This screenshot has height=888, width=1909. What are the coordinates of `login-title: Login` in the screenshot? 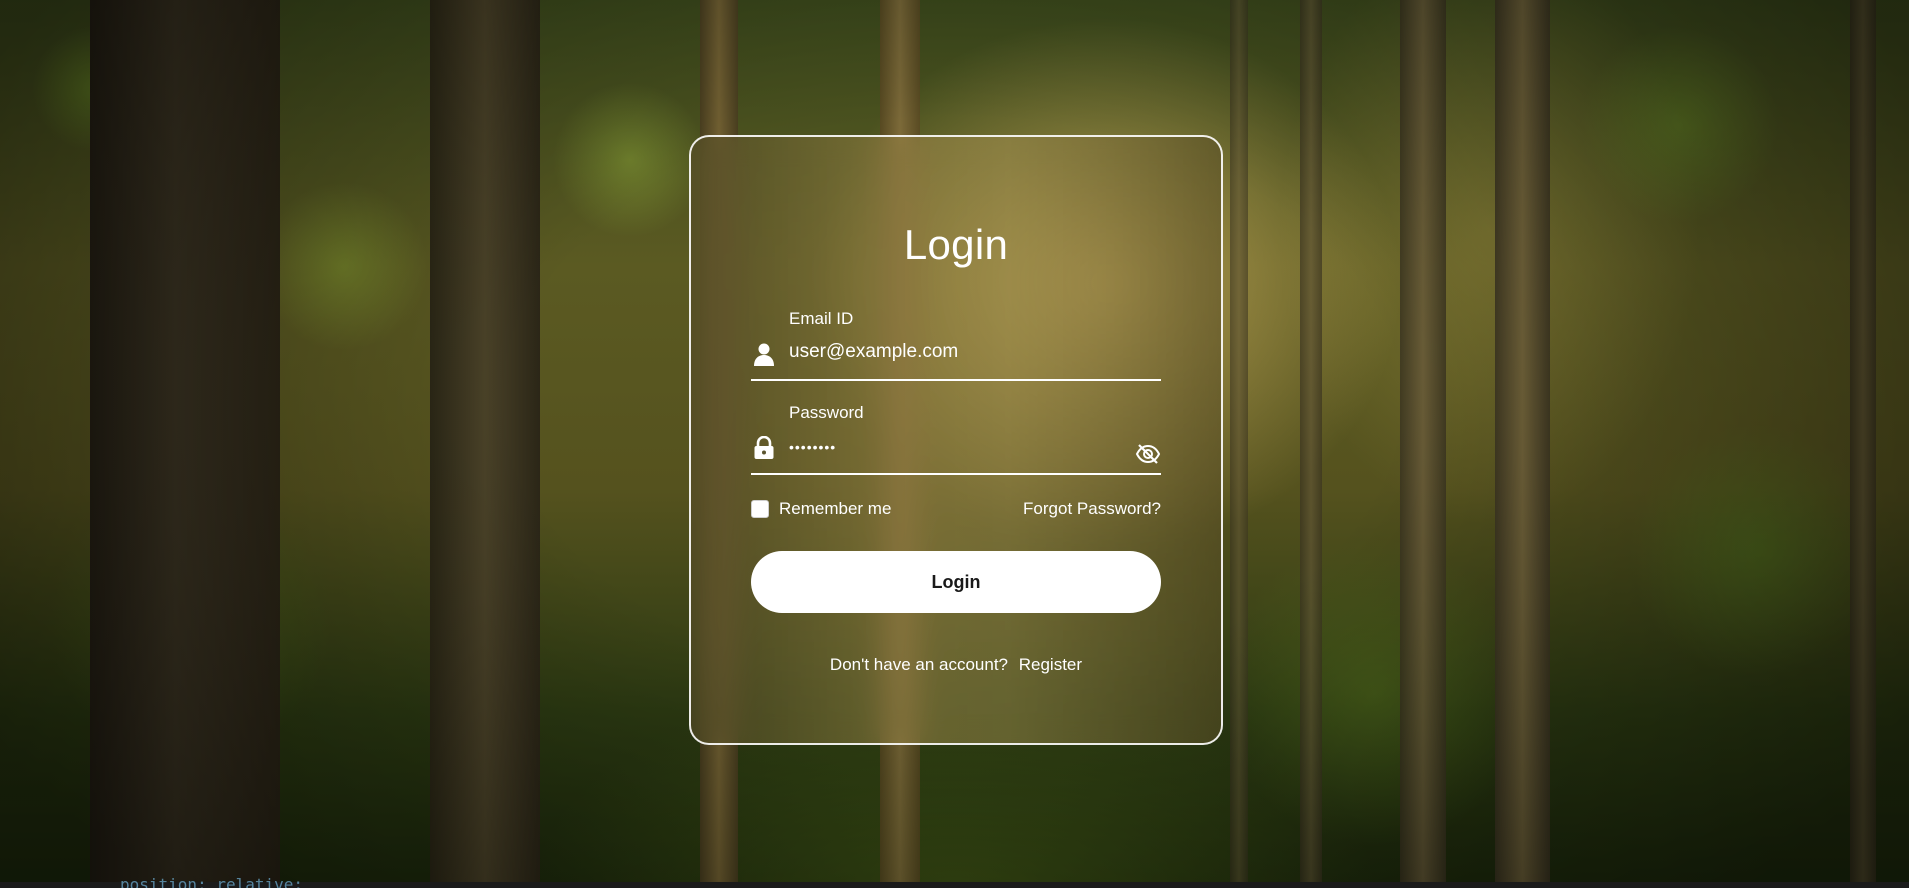 It's located at (956, 244).